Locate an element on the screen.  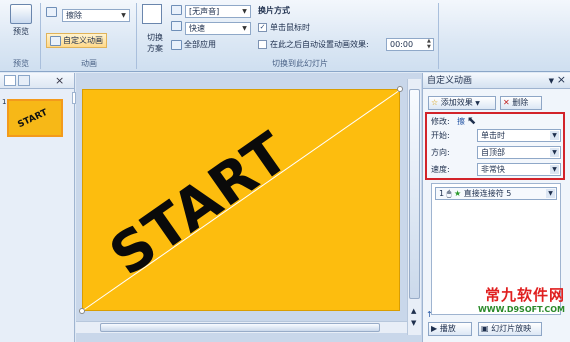
watermark-url: WWW.D9SOFT.COM is located at coordinates (521, 309).